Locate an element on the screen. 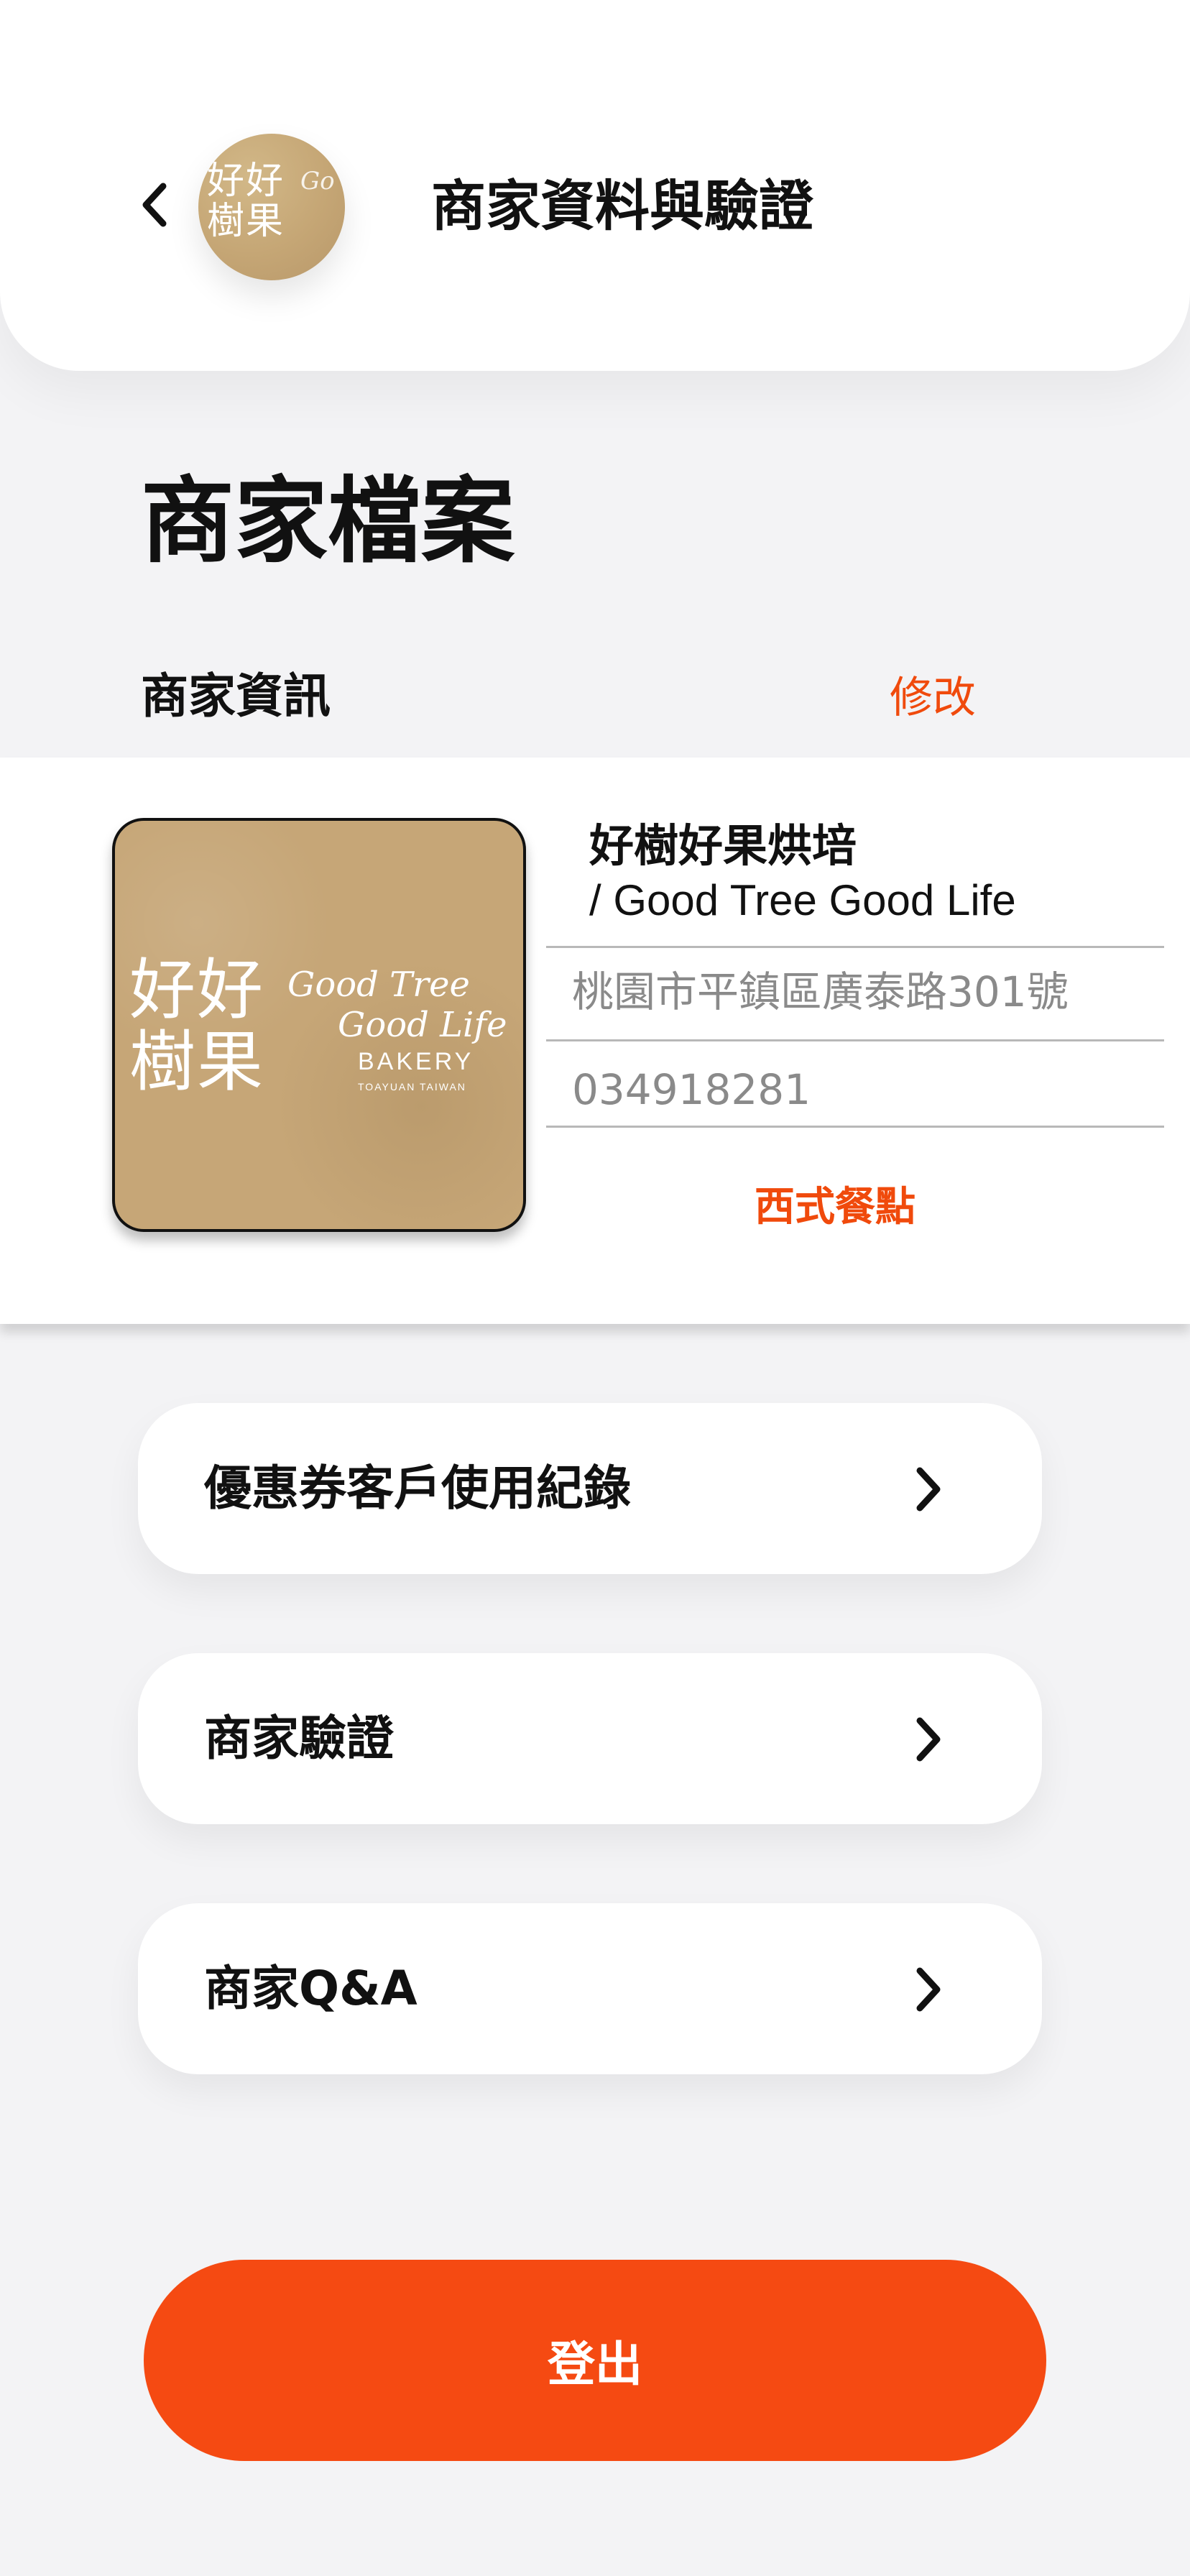  photo-script-line-1: Good Tree is located at coordinates (378, 985).